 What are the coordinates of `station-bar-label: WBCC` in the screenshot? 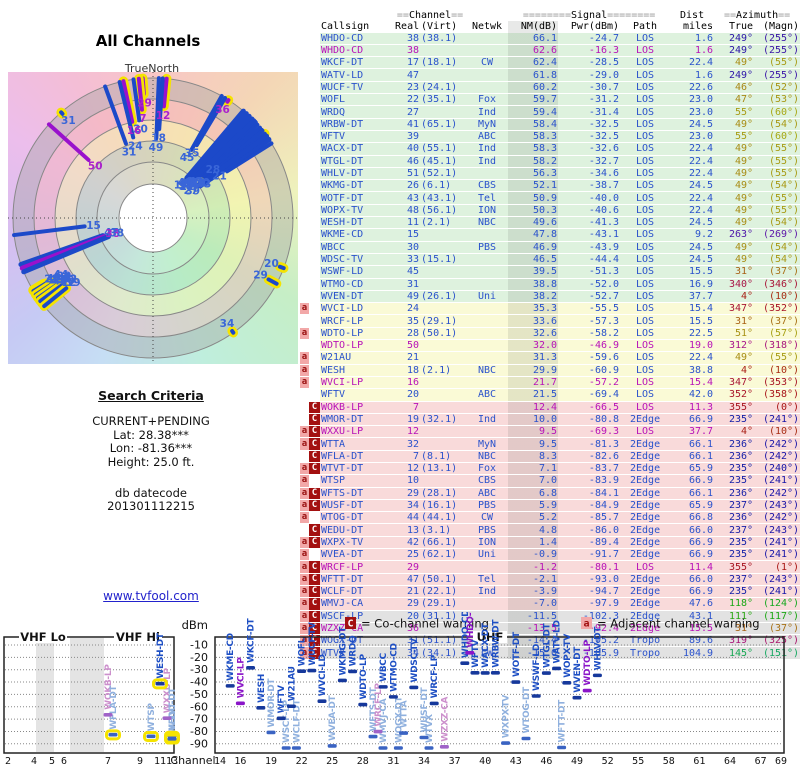 It's located at (384, 666).